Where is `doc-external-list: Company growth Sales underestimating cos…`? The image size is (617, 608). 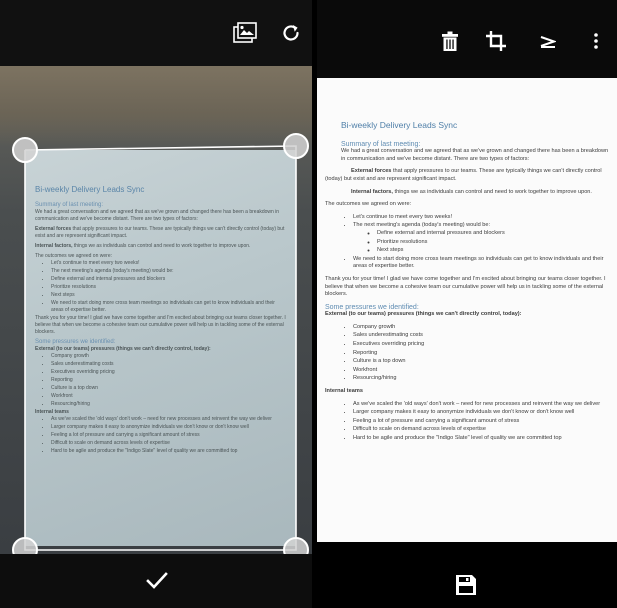
doc-external-list: Company growth Sales underestimating cos… is located at coordinates (469, 353).